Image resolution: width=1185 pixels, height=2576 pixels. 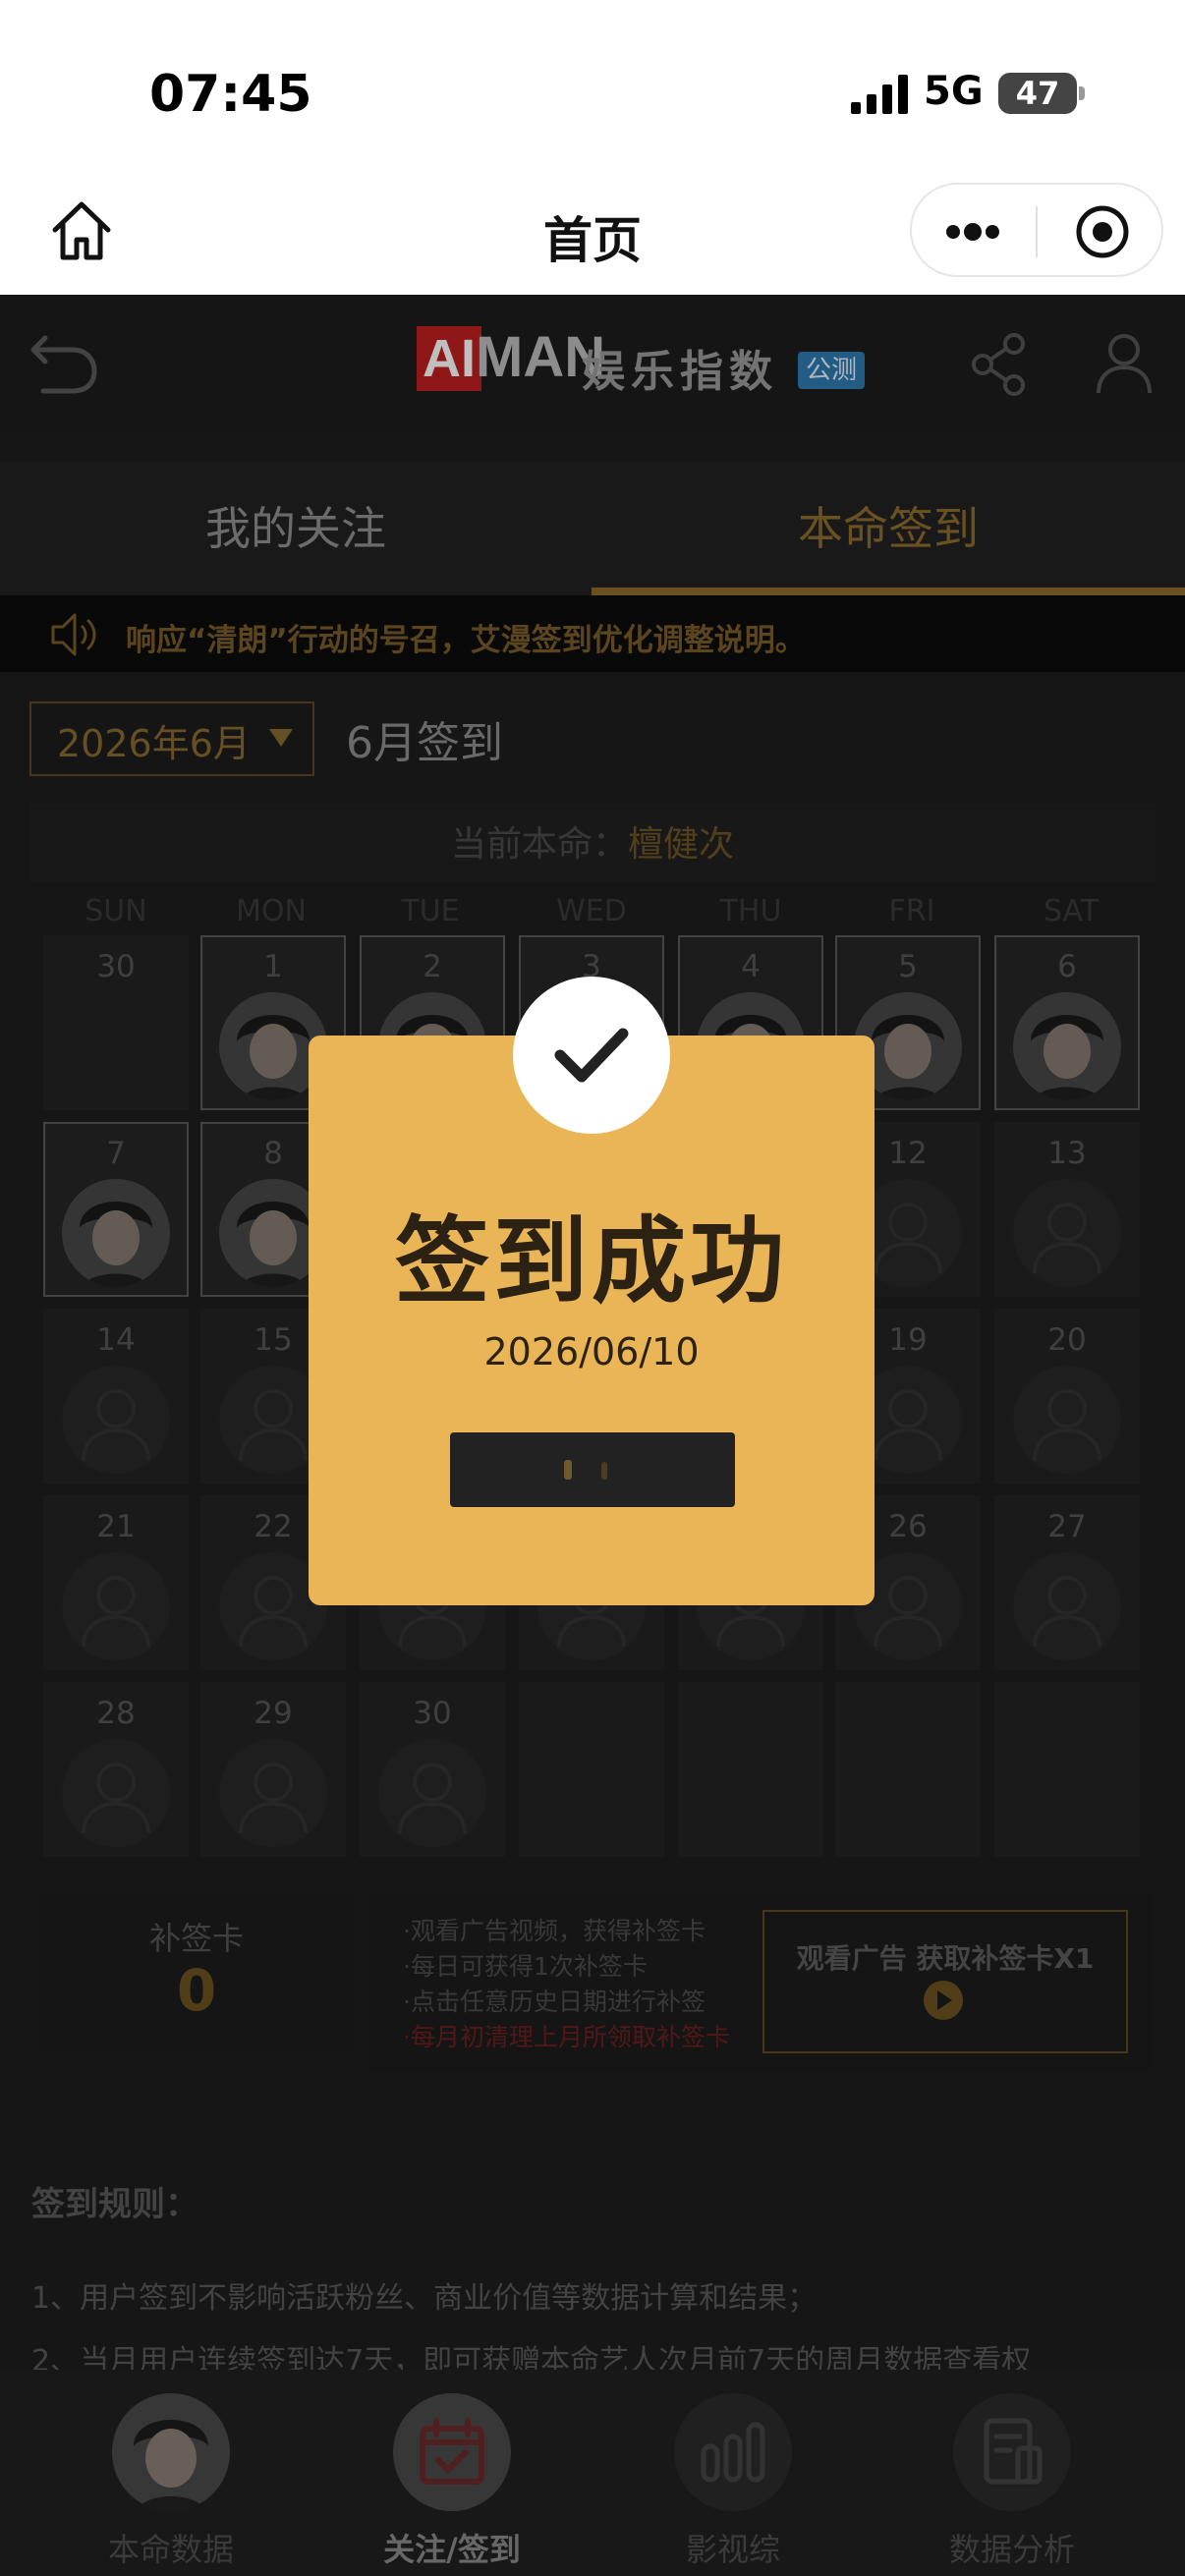 I want to click on battery-tip, so click(x=1082, y=93).